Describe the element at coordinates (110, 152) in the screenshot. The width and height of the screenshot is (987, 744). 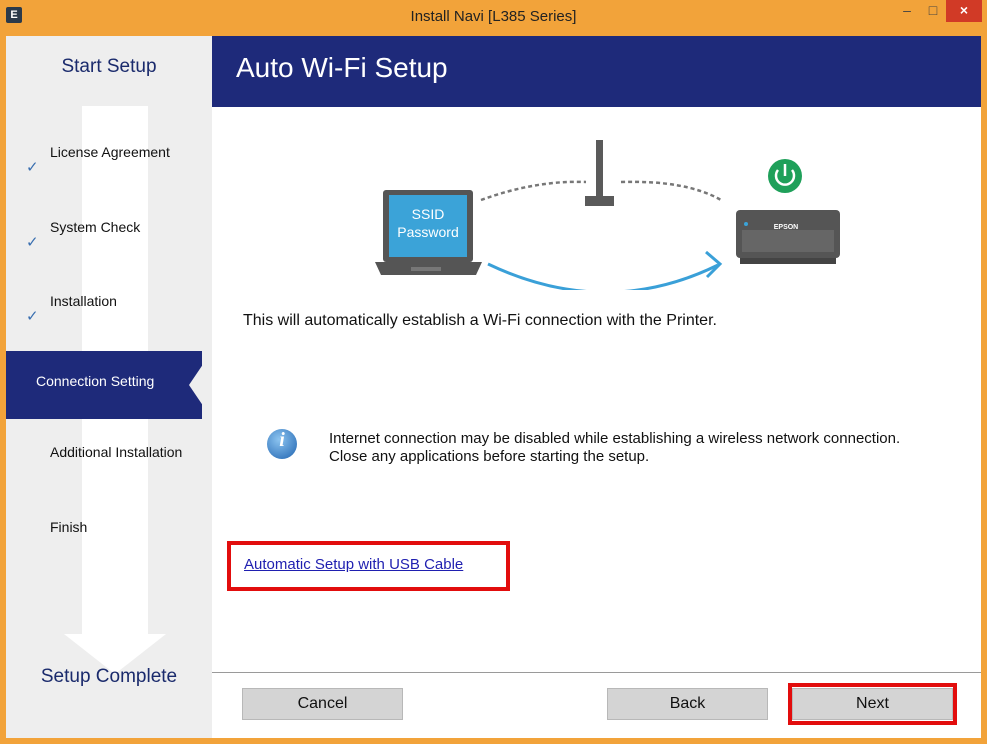
I see `step-label: License Agreement` at that location.